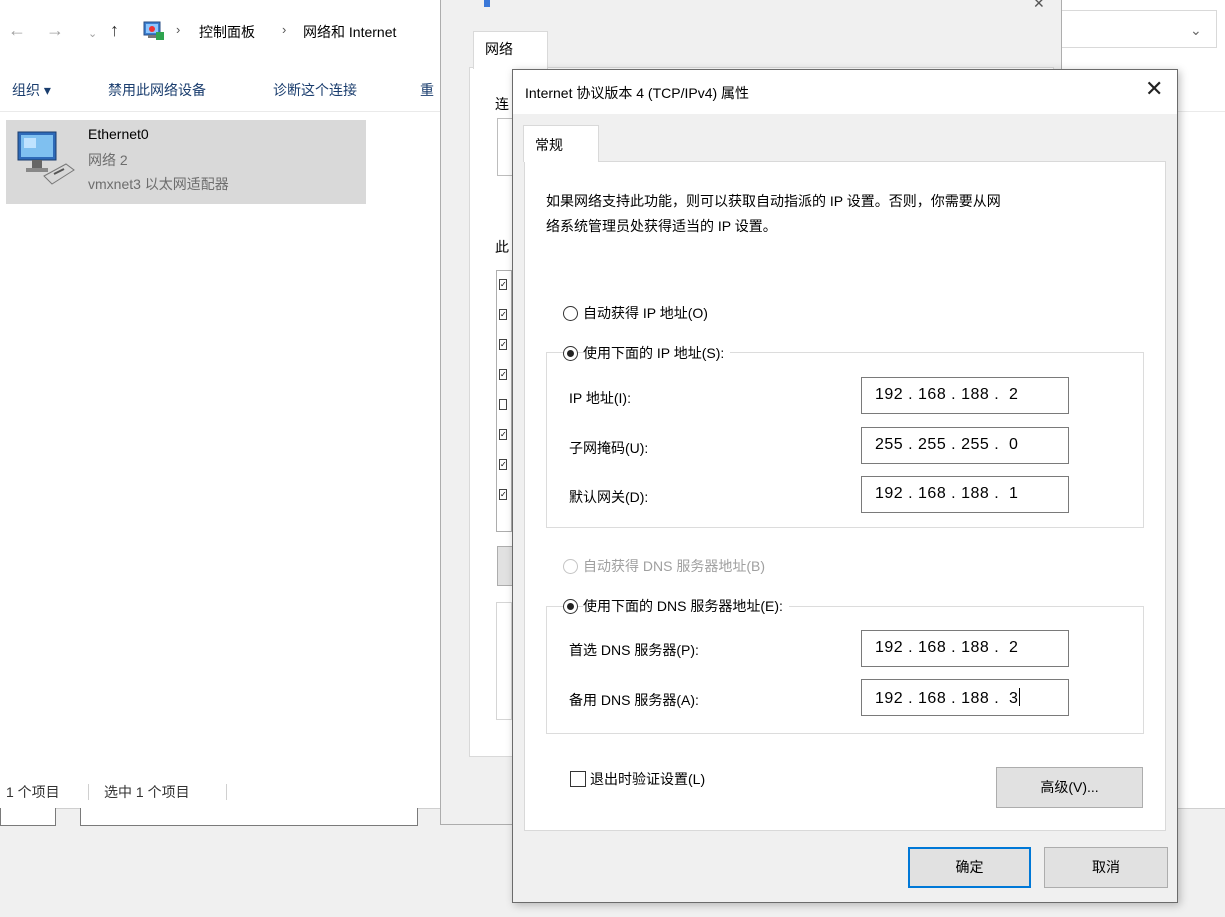 This screenshot has height=917, width=1225. Describe the element at coordinates (158, 184) in the screenshot. I see `adapter-device: vmxnet3 以太网适配器` at that location.